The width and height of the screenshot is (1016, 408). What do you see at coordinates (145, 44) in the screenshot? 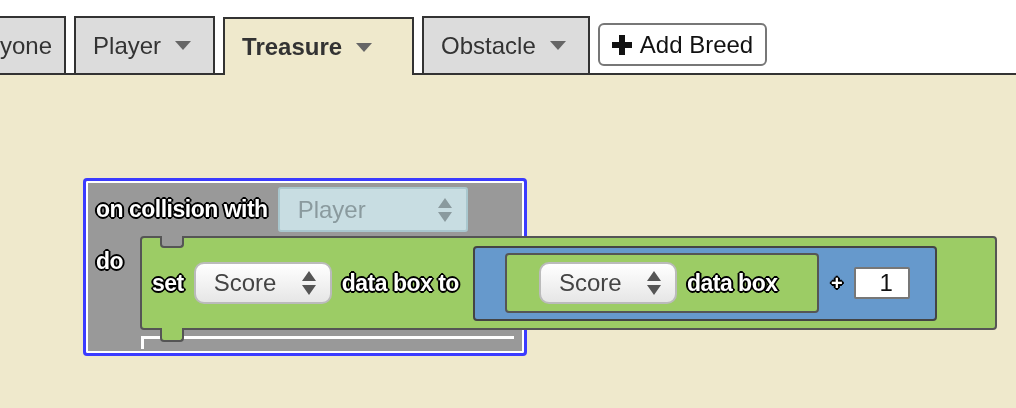
I see `tab: Player` at bounding box center [145, 44].